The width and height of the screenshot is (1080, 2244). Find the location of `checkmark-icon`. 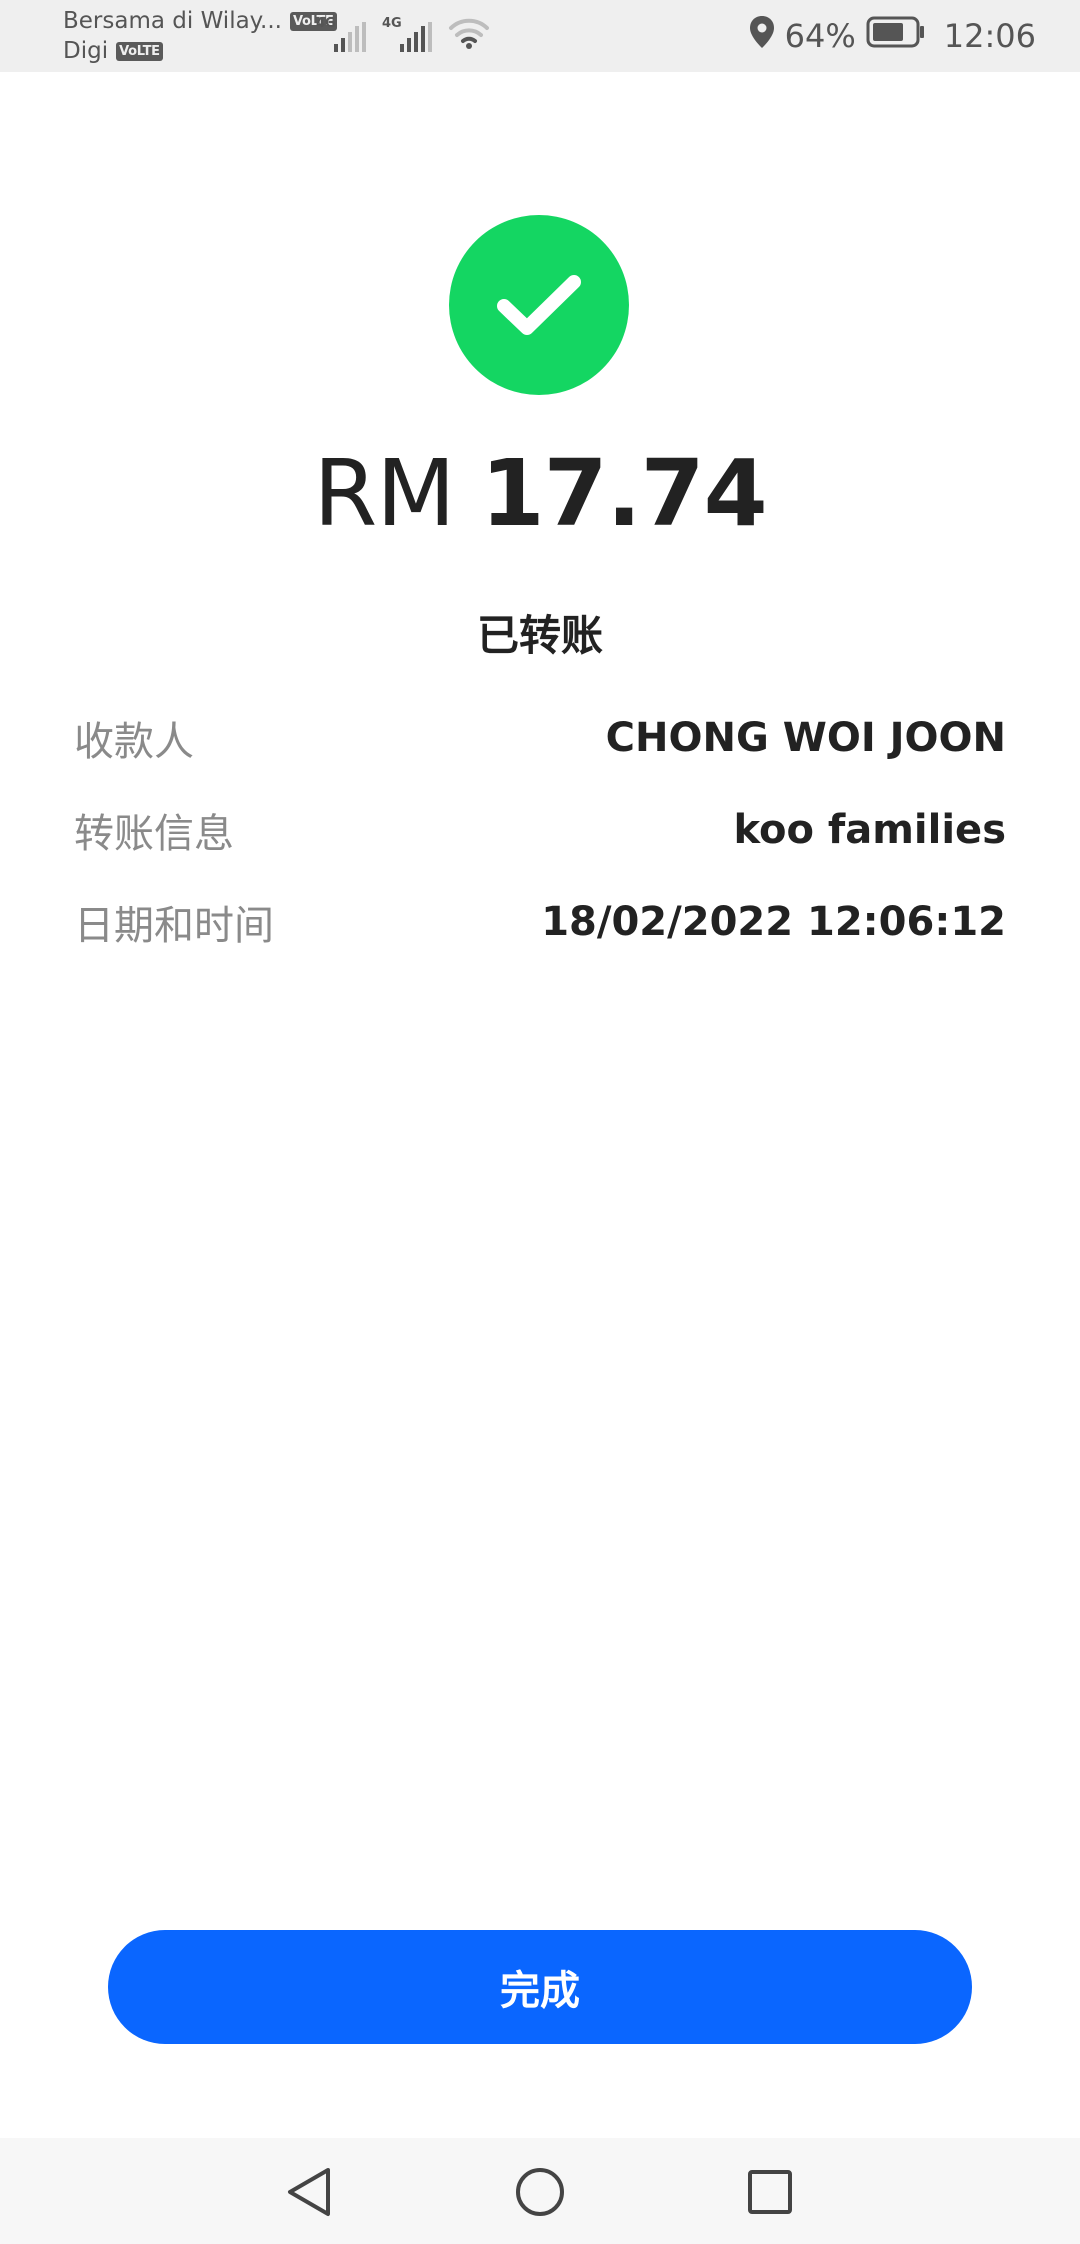

checkmark-icon is located at coordinates (539, 305).